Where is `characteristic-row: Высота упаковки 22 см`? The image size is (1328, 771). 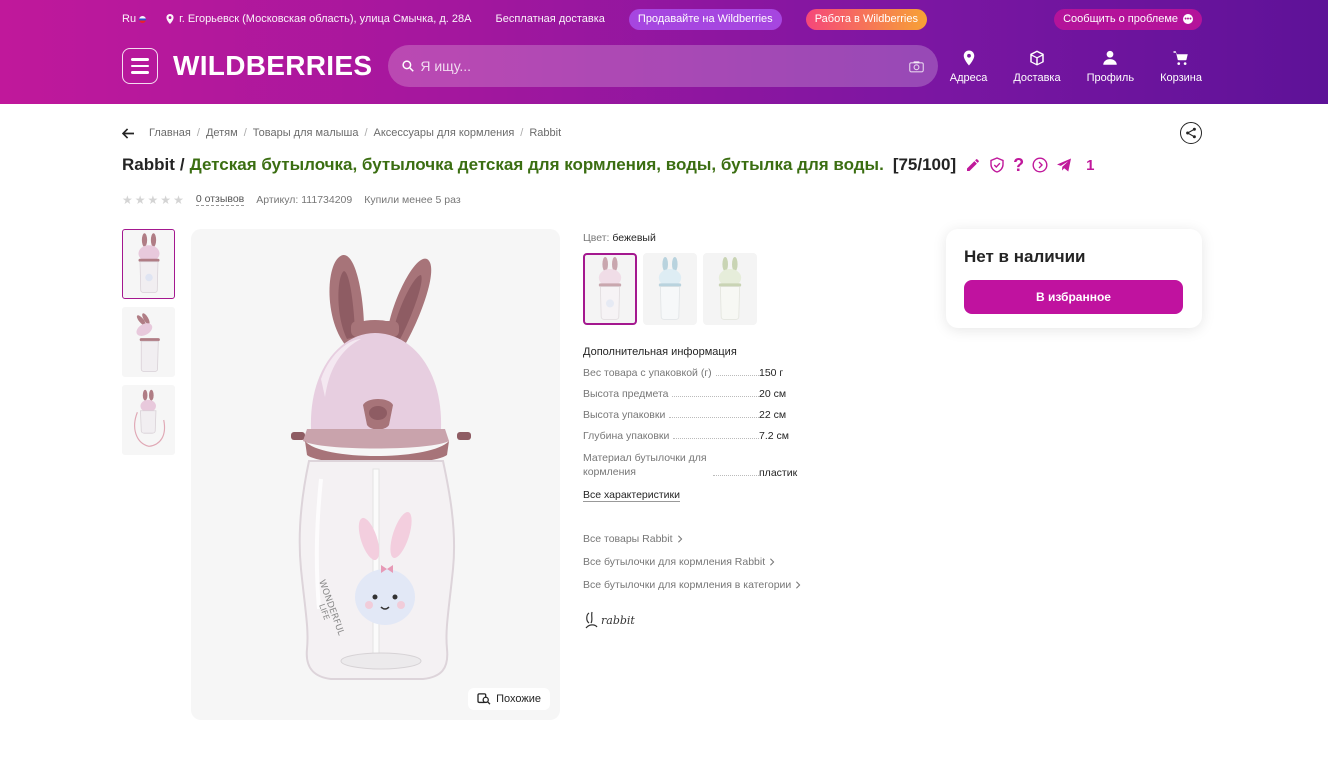
characteristic-row: Высота упаковки 22 см is located at coordinates (753, 415).